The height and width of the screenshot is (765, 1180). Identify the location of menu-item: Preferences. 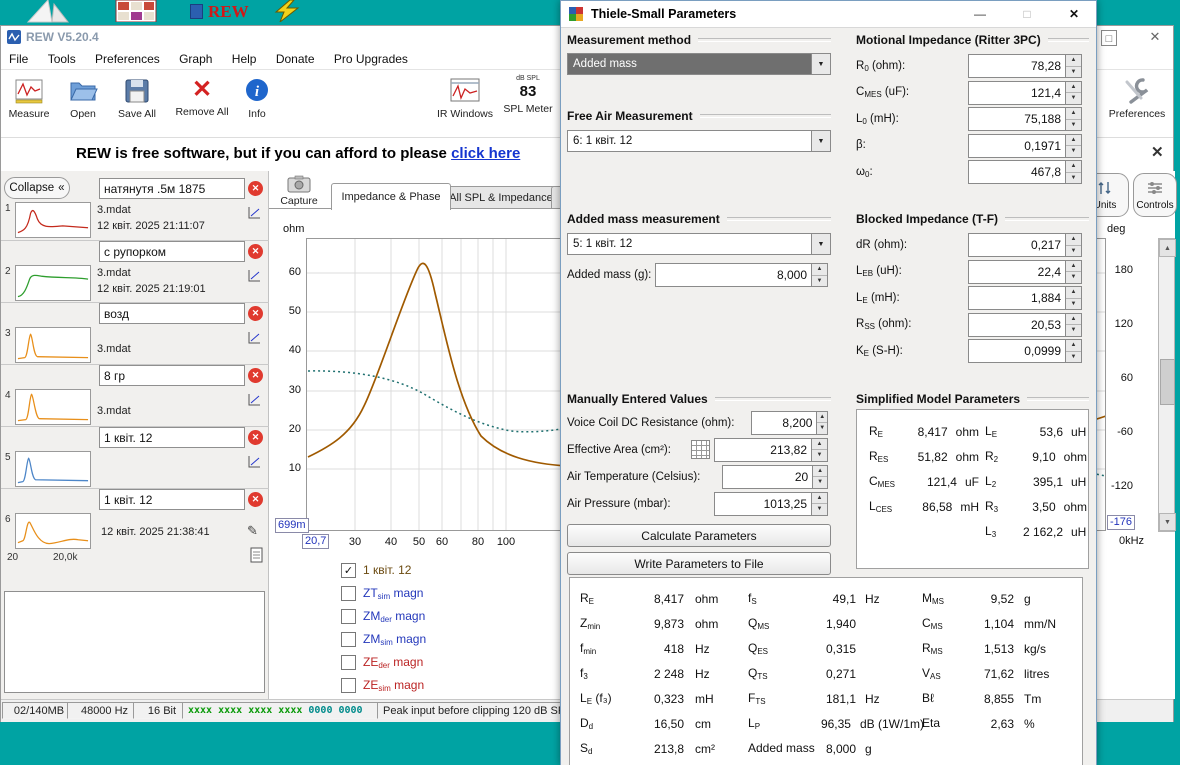
(127, 59).